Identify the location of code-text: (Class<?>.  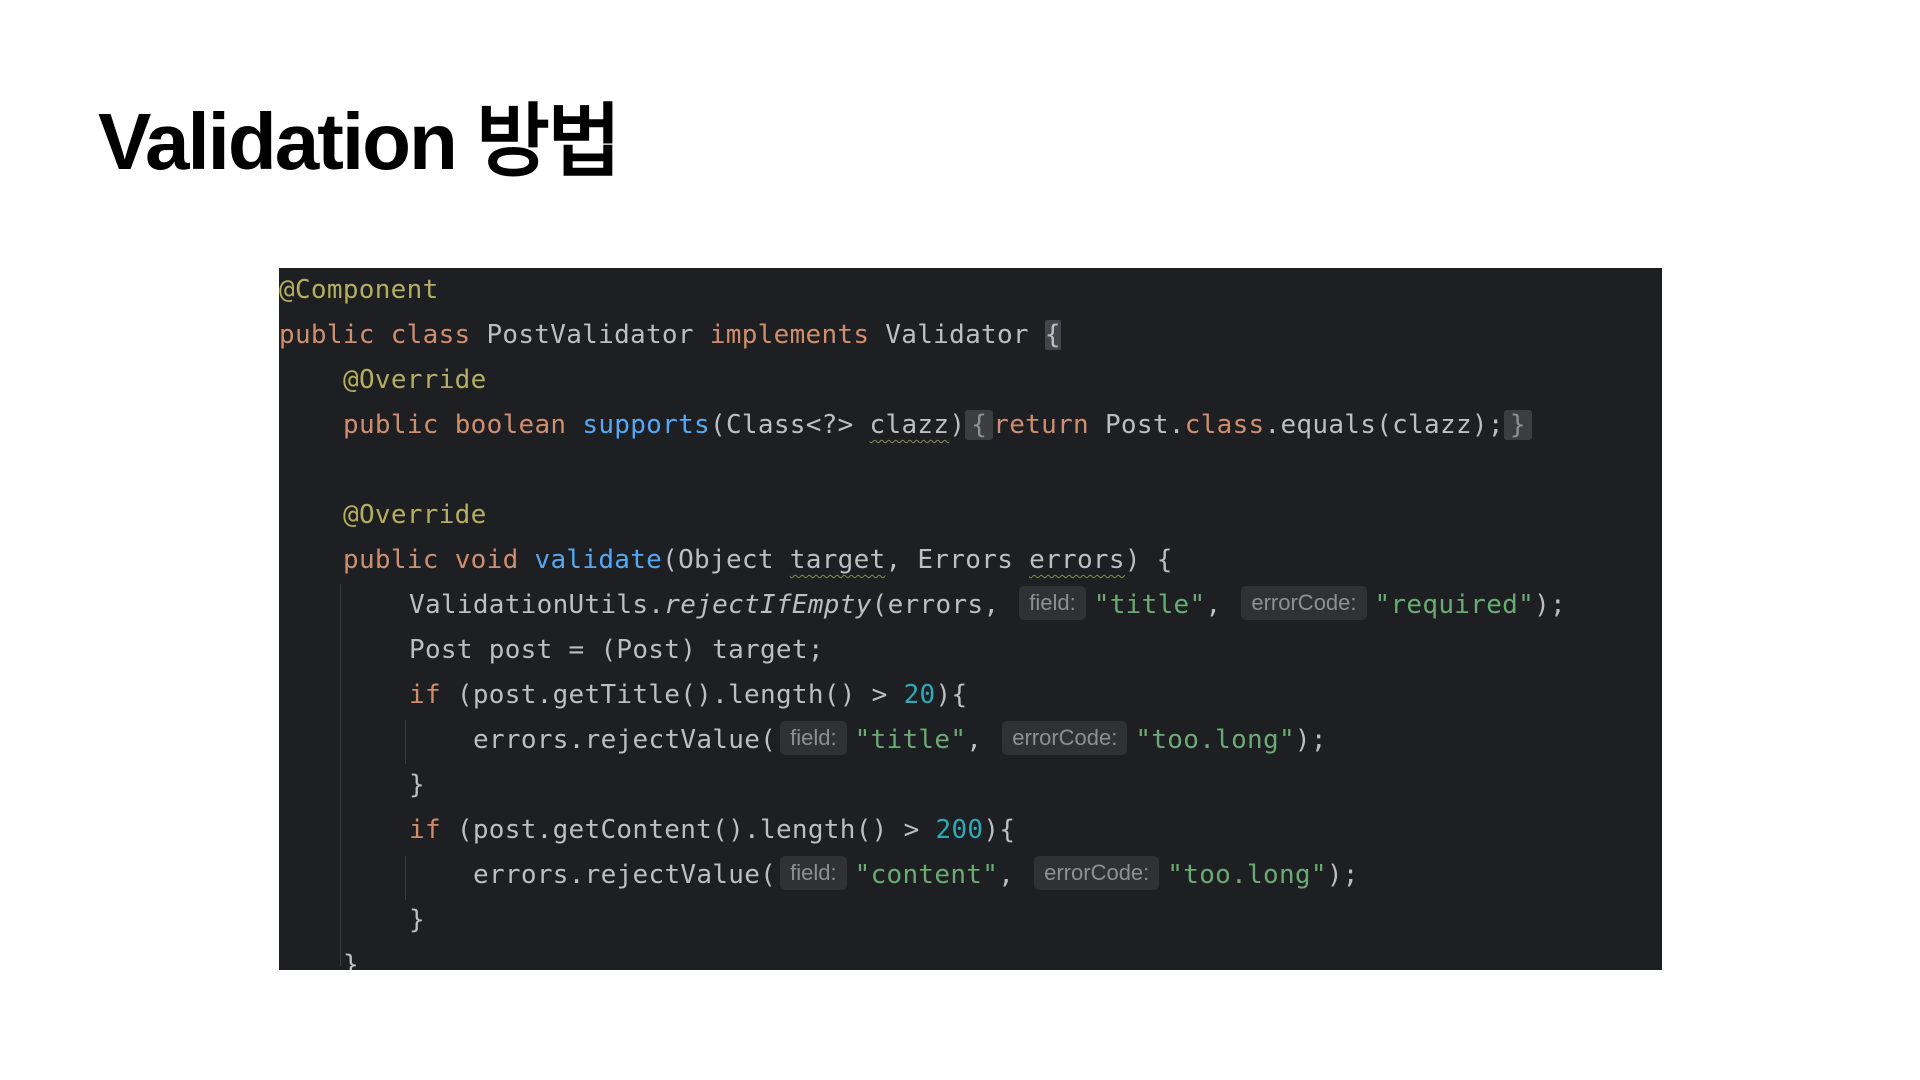
(790, 425).